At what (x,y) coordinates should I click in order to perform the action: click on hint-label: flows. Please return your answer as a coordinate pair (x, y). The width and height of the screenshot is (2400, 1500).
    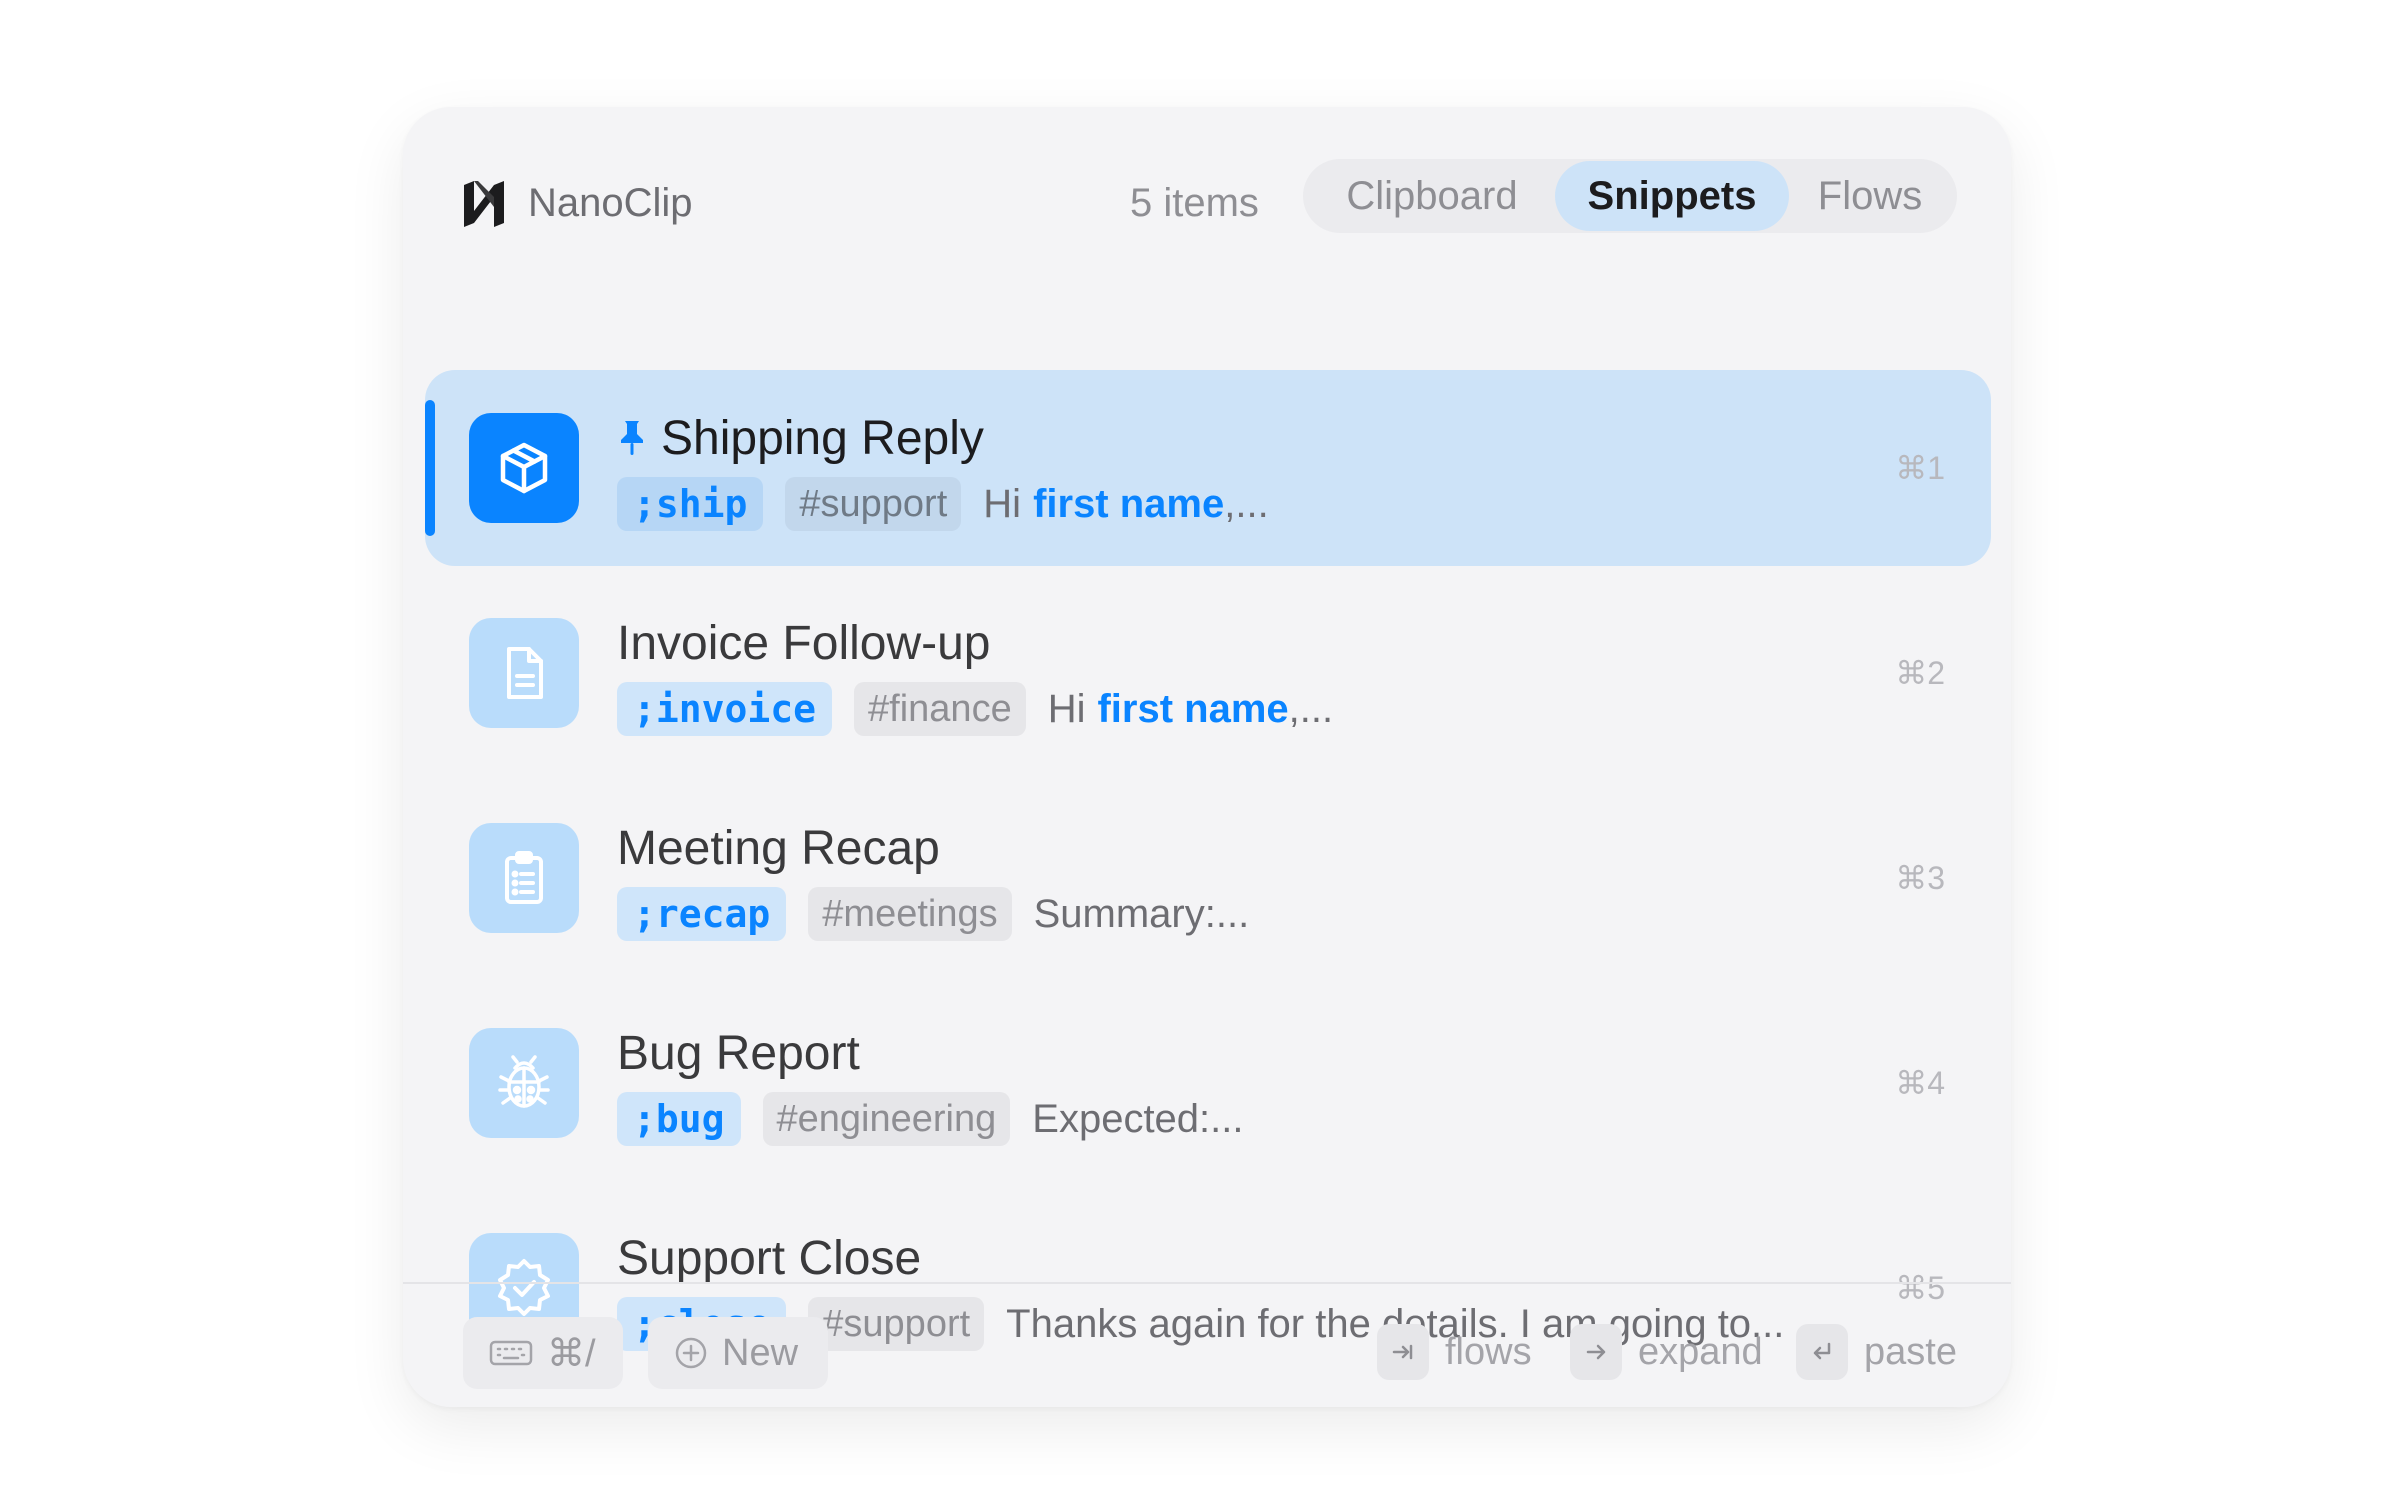
    Looking at the image, I should click on (1488, 1351).